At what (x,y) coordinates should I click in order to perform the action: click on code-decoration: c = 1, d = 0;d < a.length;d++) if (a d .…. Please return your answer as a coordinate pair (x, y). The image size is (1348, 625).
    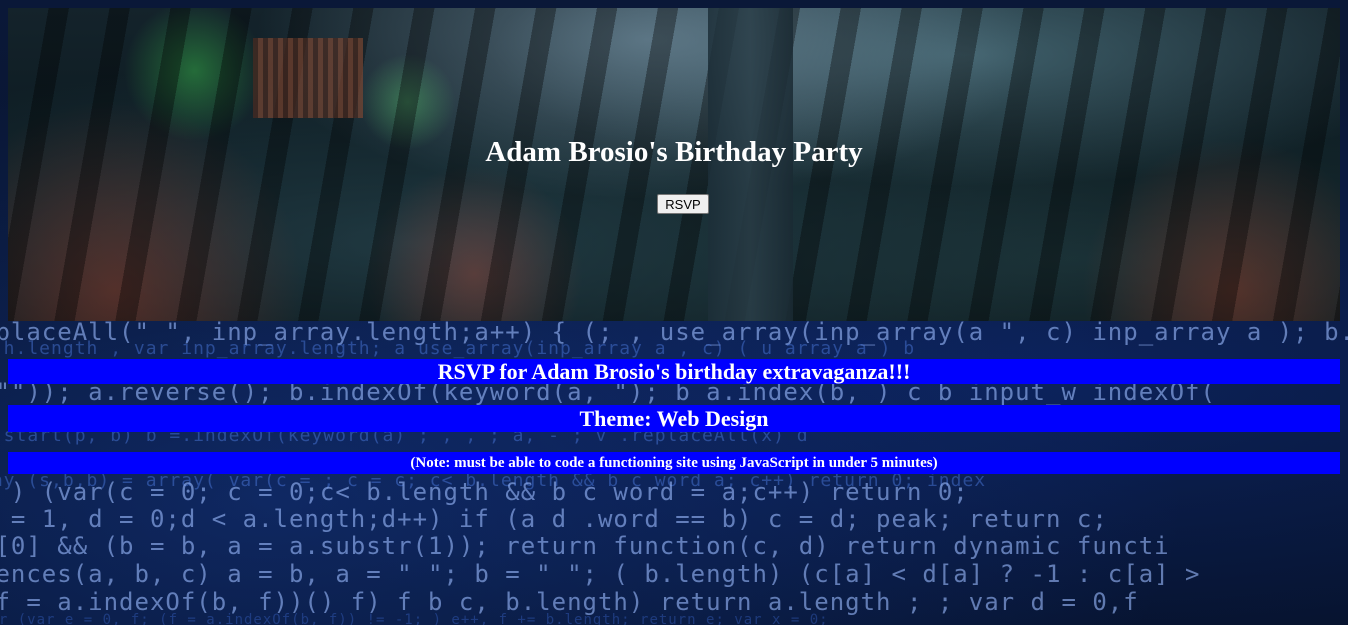
    Looking at the image, I should click on (554, 519).